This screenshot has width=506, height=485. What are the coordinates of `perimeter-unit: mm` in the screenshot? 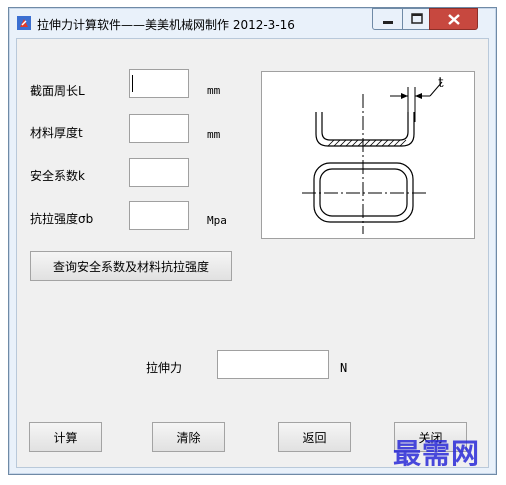 It's located at (214, 90).